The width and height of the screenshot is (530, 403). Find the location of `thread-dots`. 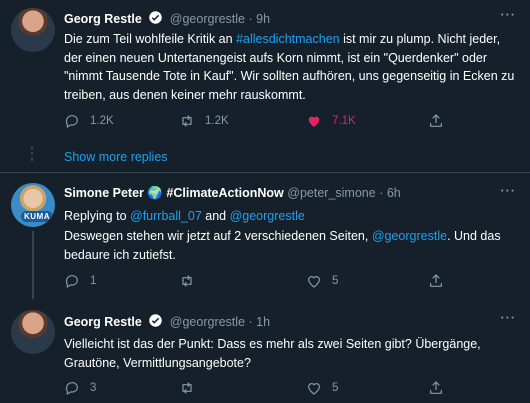

thread-dots is located at coordinates (32, 155).